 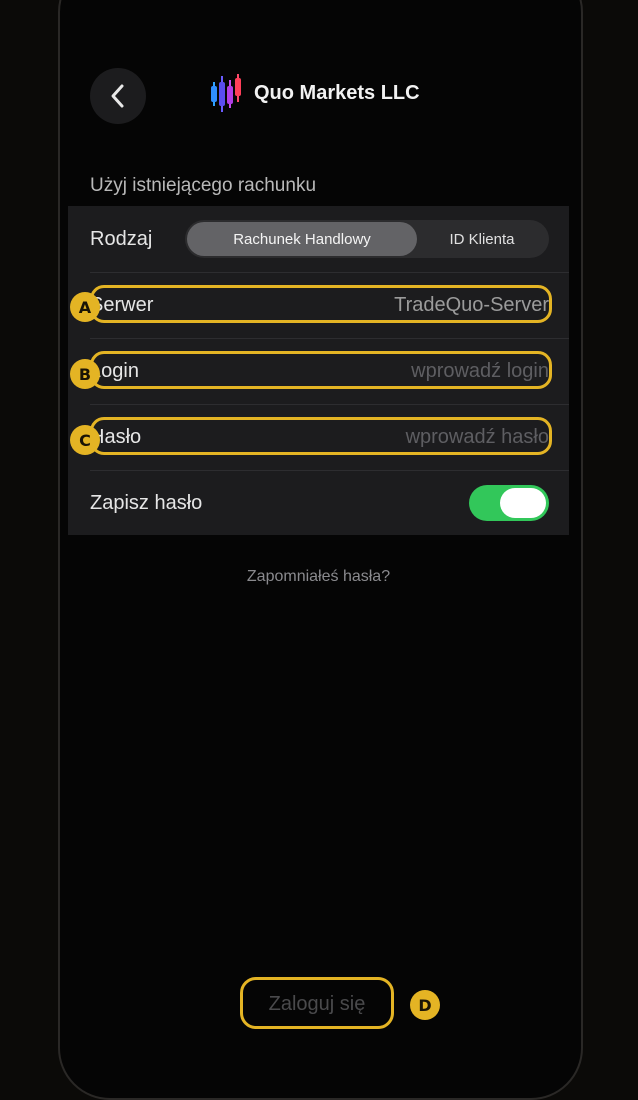 I want to click on account-type-row: Rodzaj Rachunek Handlowy ID Klienta, so click(x=319, y=239).